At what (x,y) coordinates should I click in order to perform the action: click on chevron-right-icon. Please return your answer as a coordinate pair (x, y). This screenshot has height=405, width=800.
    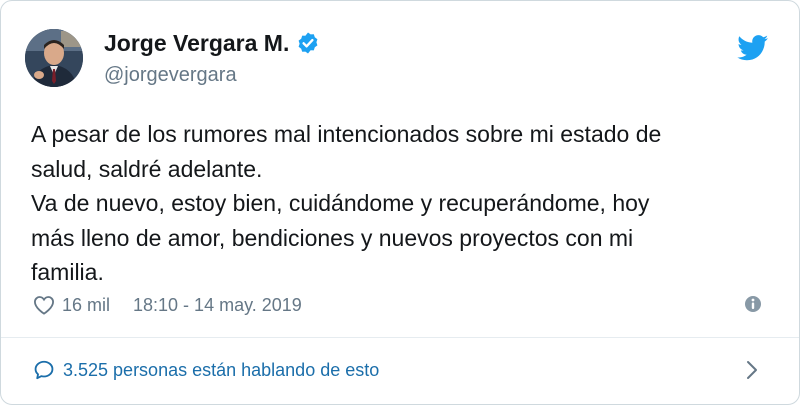
    Looking at the image, I should click on (752, 370).